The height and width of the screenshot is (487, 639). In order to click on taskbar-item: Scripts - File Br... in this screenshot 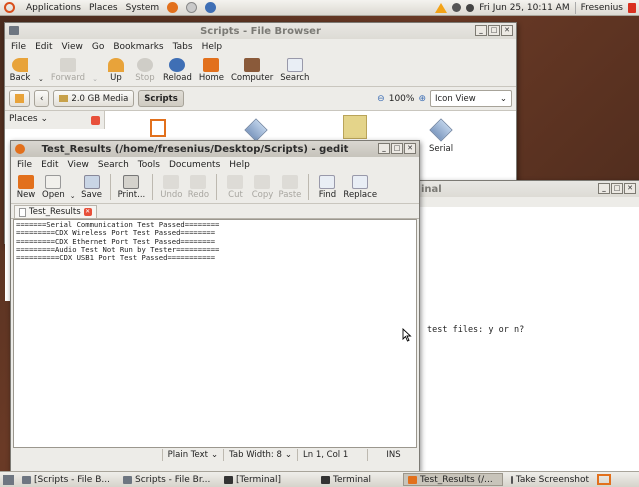, I will do `click(167, 479)`.